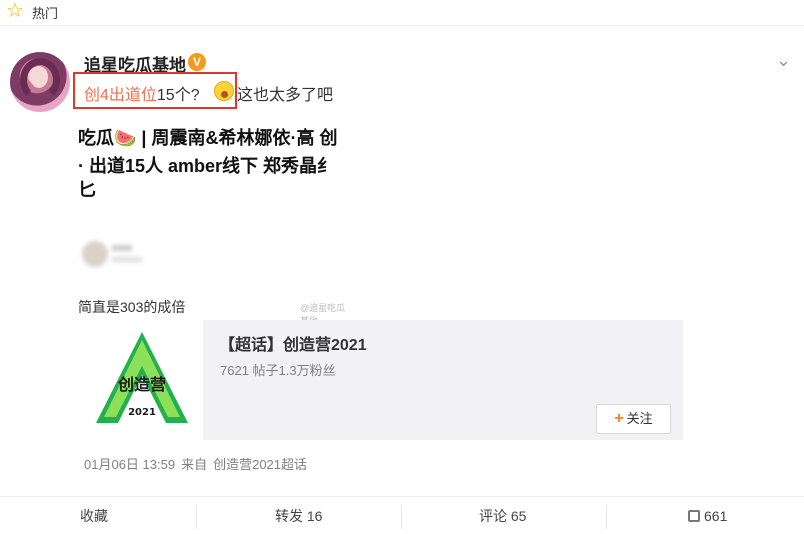  I want to click on topic-name: 【超话】创造营2021, so click(293, 343).